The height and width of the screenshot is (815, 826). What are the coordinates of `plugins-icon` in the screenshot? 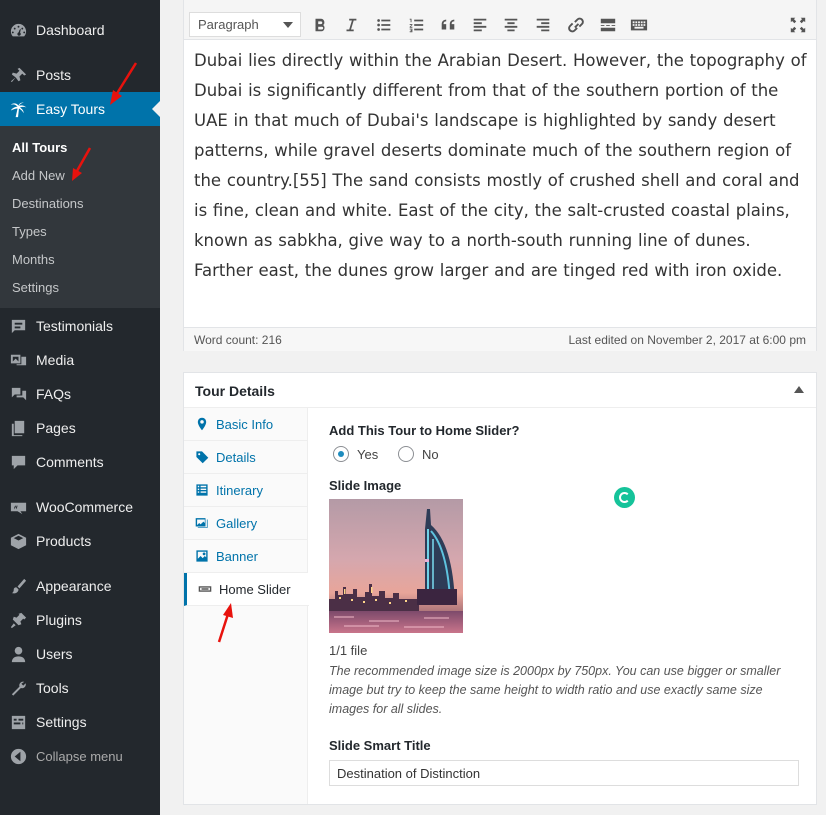 It's located at (18, 620).